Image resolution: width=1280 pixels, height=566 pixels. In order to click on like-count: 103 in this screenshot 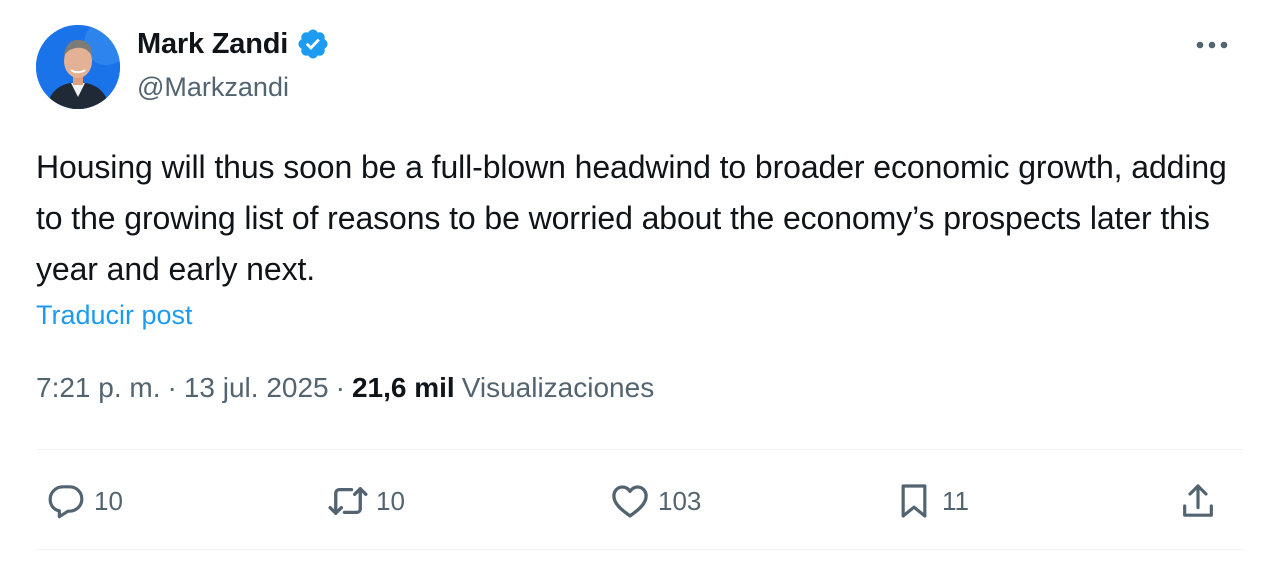, I will do `click(680, 500)`.